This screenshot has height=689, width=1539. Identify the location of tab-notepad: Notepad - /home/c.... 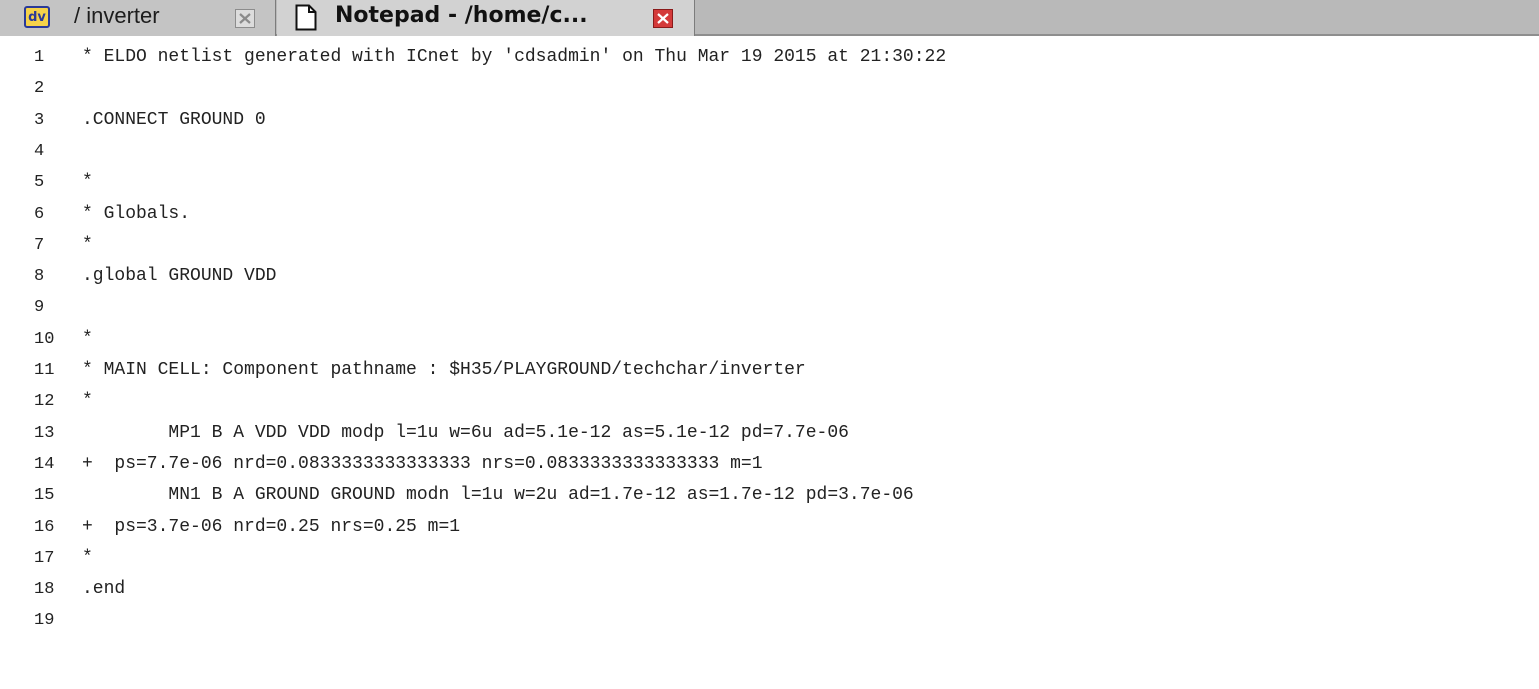
(486, 18).